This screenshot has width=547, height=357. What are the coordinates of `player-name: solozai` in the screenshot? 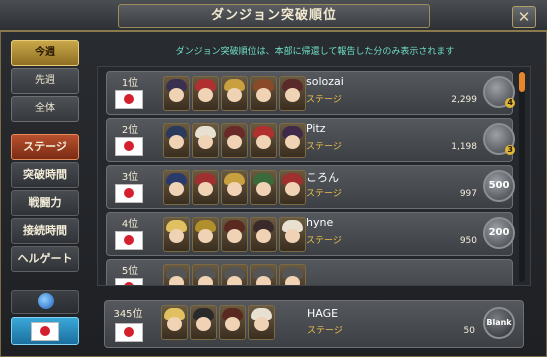 It's located at (325, 81).